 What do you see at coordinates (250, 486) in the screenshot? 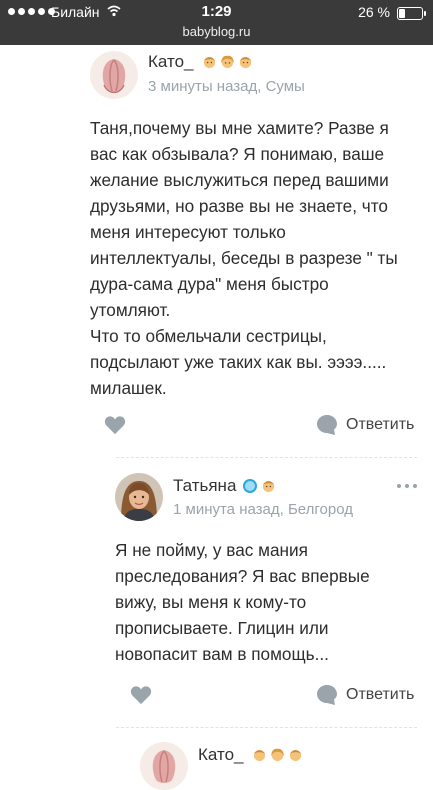
I see `online-status-icon` at bounding box center [250, 486].